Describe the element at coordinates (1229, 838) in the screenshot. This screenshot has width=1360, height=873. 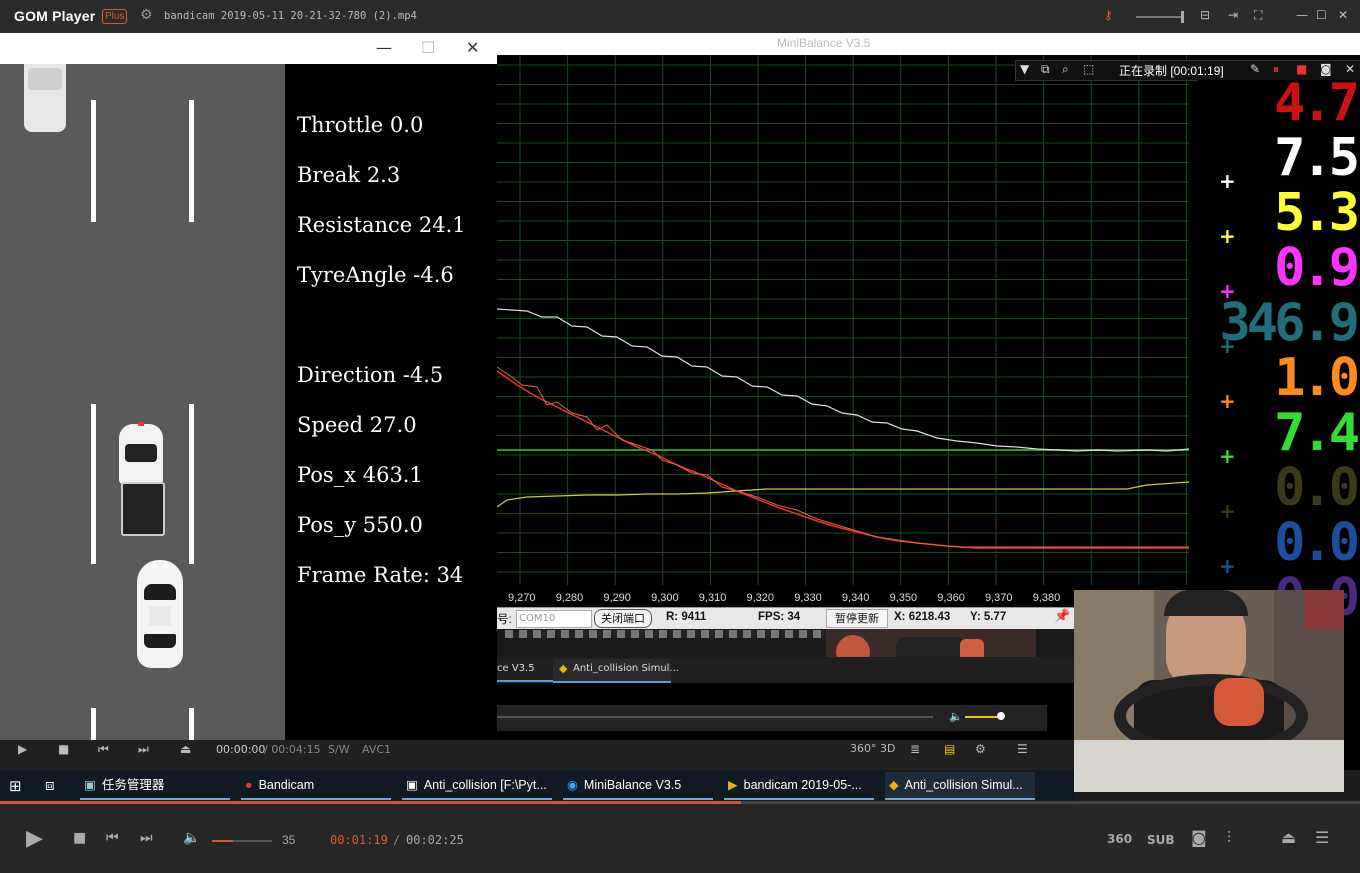
I see `equalizer-icon: ⫶` at that location.